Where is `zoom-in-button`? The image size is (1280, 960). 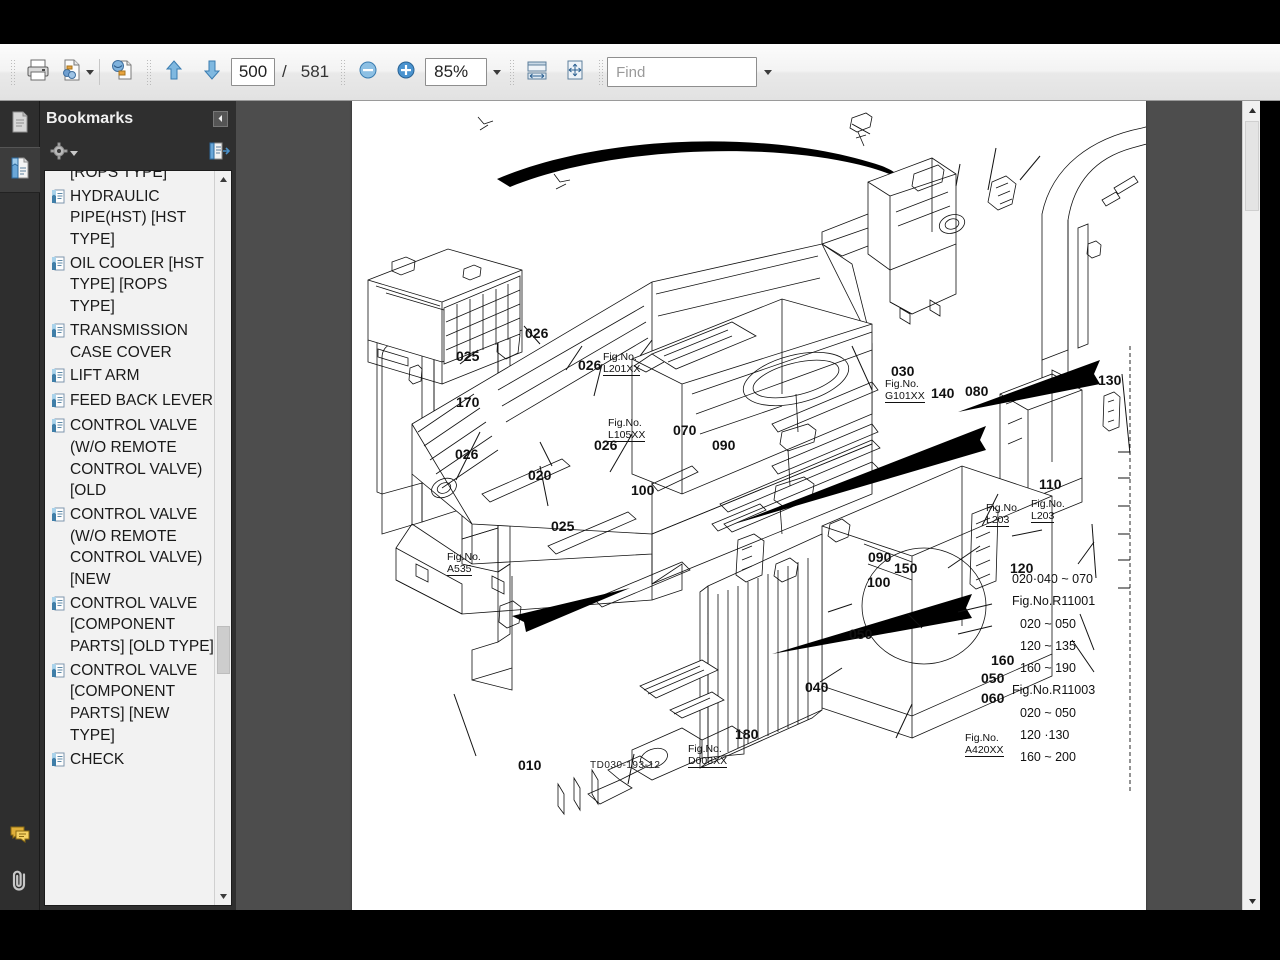
zoom-in-button is located at coordinates (406, 72).